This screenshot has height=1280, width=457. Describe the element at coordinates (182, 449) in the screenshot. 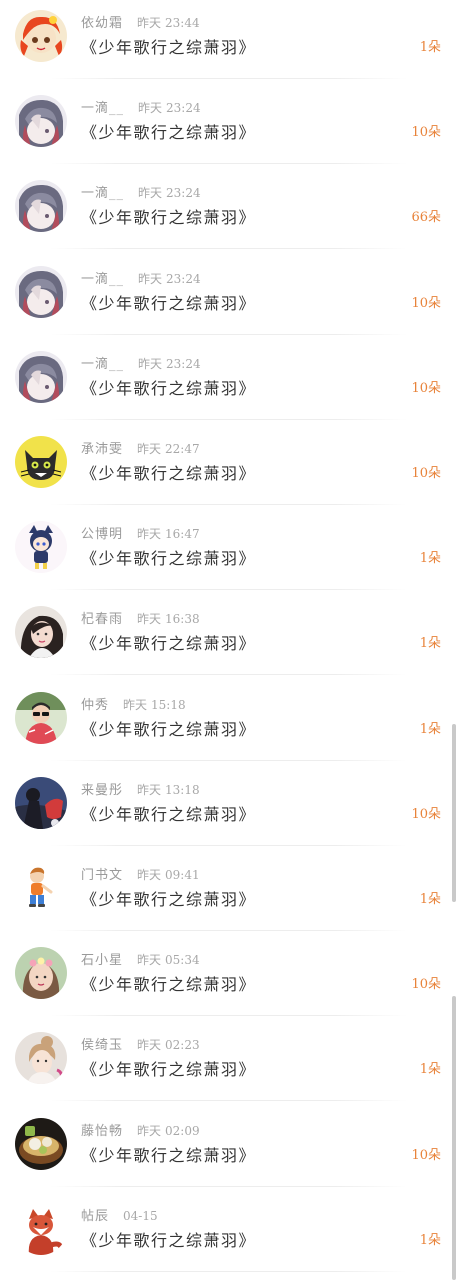

I see `record-time: 22:47` at that location.